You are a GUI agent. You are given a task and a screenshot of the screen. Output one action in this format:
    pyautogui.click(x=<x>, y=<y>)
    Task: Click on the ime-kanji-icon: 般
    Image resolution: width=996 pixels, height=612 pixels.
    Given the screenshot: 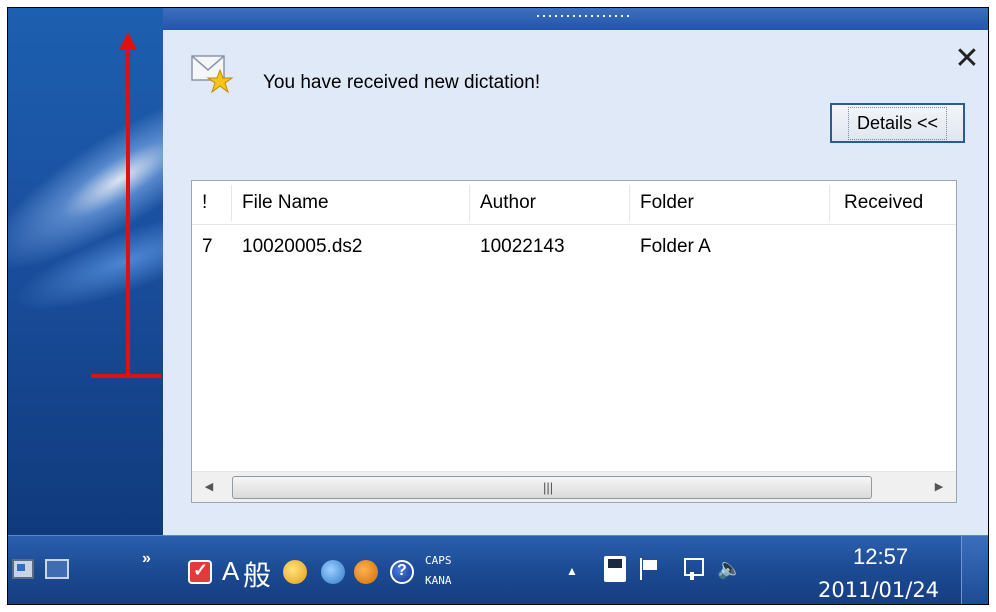 What is the action you would take?
    pyautogui.click(x=257, y=574)
    